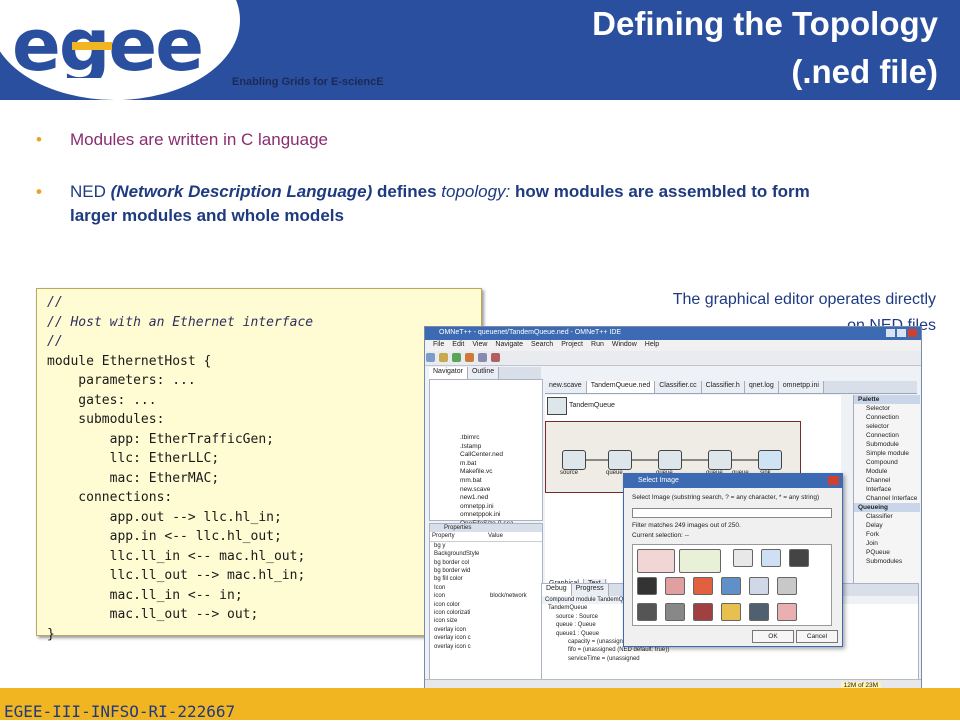 The width and height of the screenshot is (960, 721). I want to click on palette-item: Connection selector, so click(887, 422).